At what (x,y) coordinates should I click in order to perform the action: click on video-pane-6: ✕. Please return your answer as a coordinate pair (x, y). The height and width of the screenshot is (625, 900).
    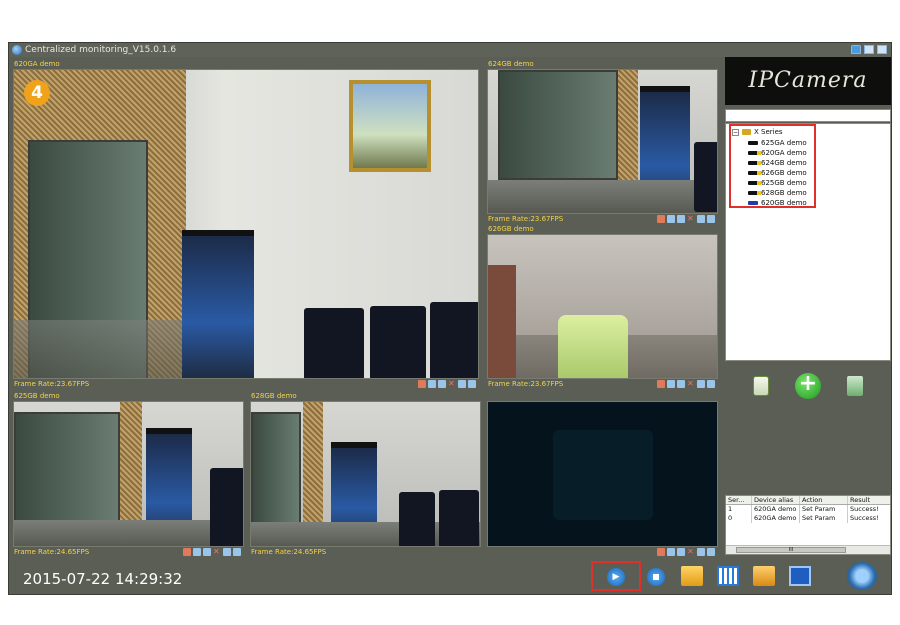
    Looking at the image, I should click on (602, 478).